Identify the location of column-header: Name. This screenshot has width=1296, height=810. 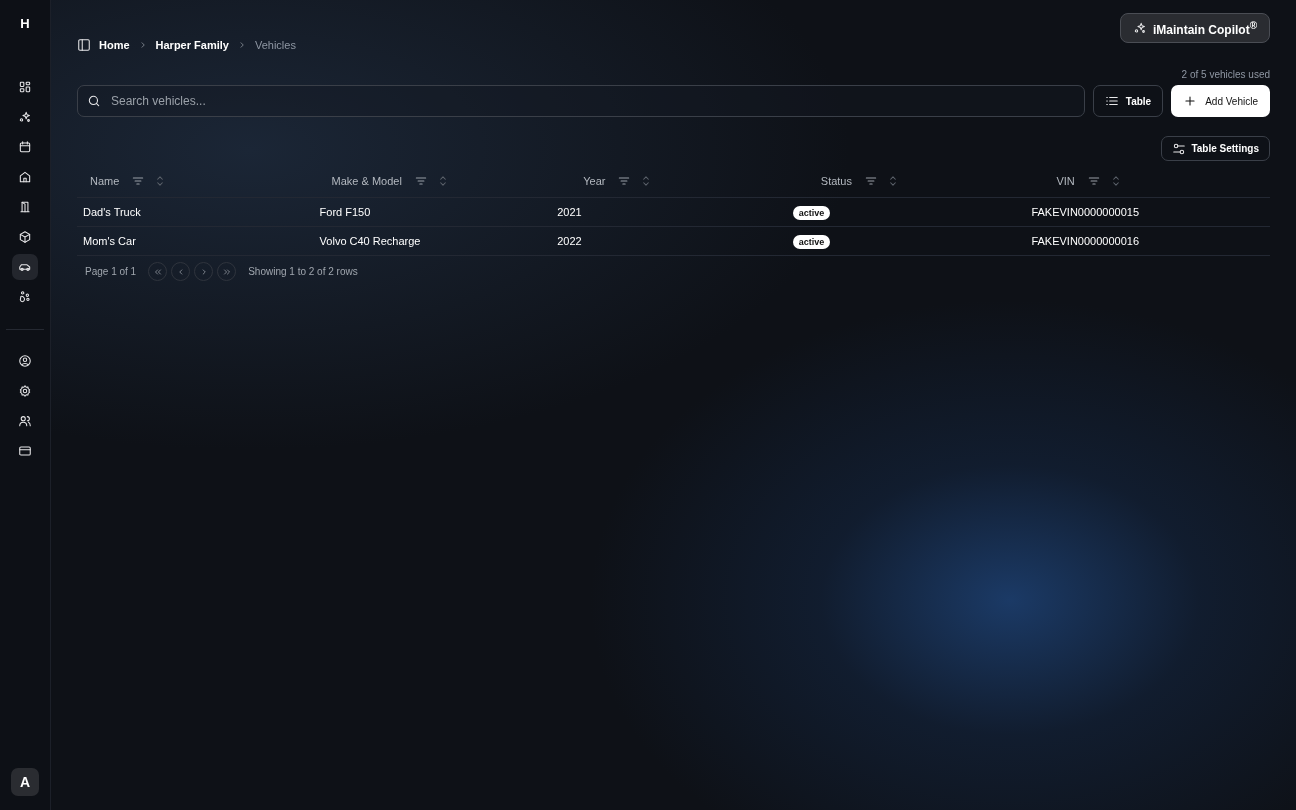
(105, 181).